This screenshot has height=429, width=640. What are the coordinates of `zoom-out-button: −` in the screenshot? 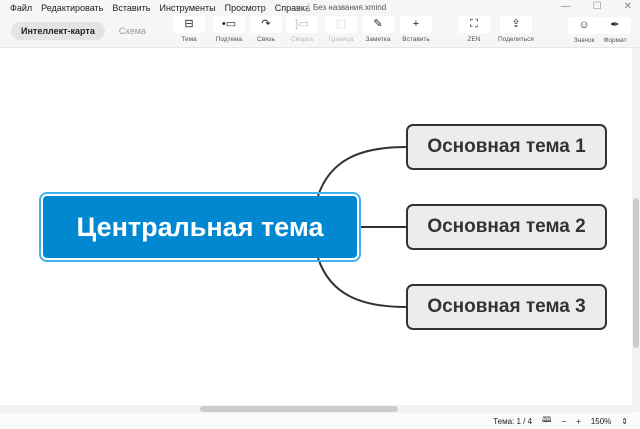 It's located at (563, 421).